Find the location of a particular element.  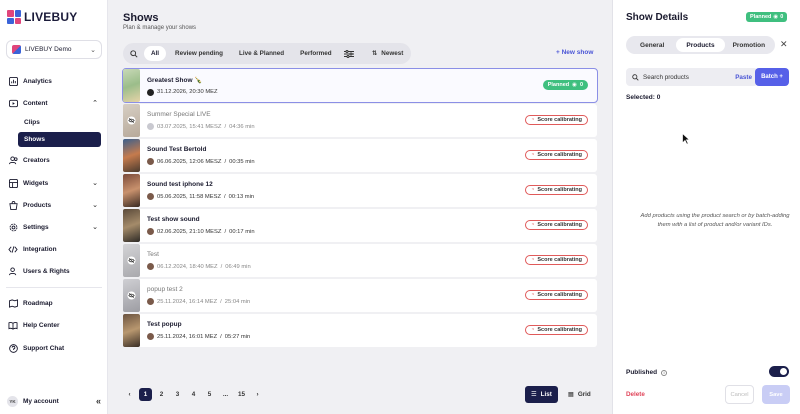

show-title: Test is located at coordinates (153, 254).